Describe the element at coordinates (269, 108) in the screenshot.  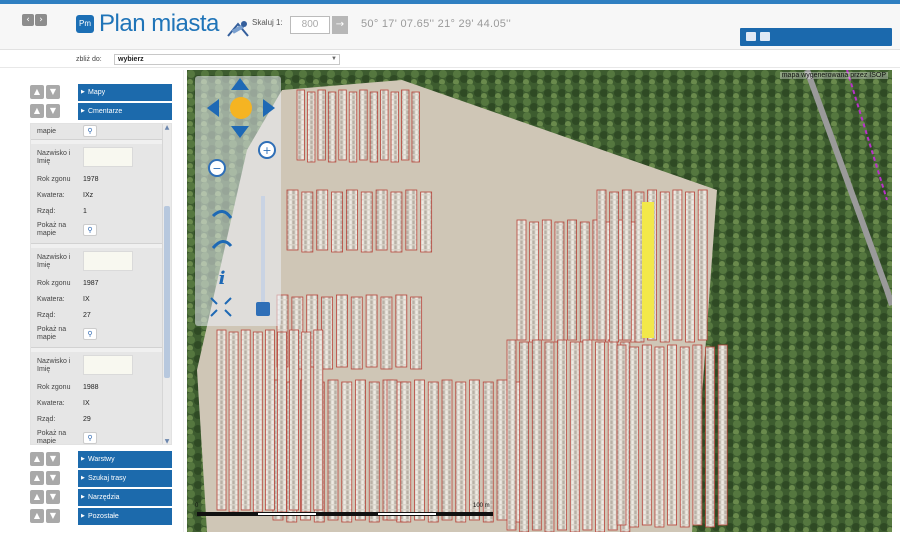
I see `pan-right-icon` at that location.